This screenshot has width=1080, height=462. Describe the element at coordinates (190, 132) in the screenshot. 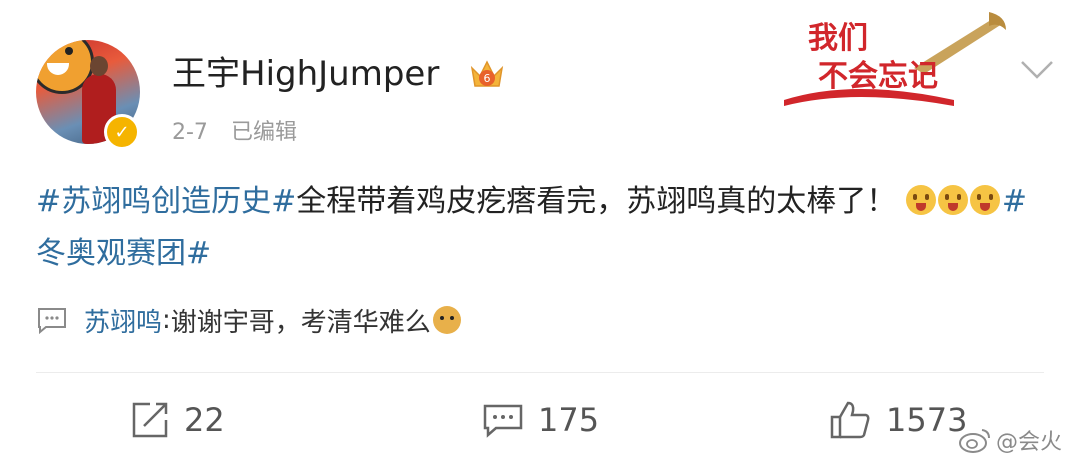

I see `post-date: 2-7` at that location.